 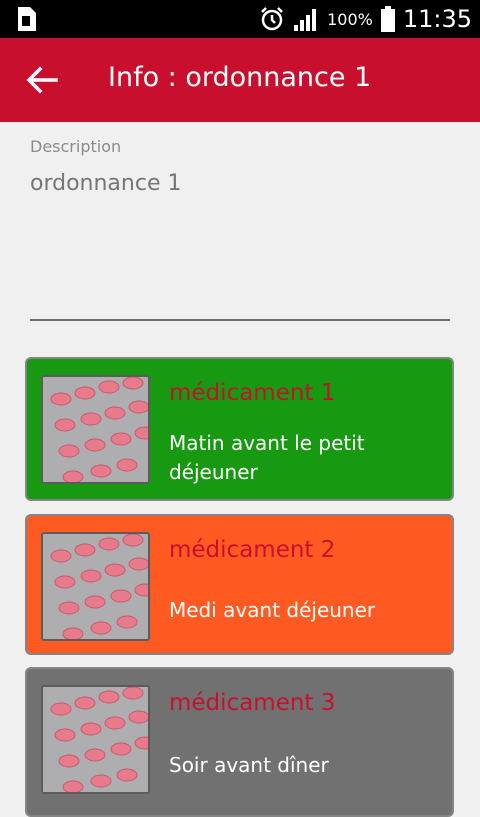 I want to click on clock: 11:35, so click(x=437, y=19).